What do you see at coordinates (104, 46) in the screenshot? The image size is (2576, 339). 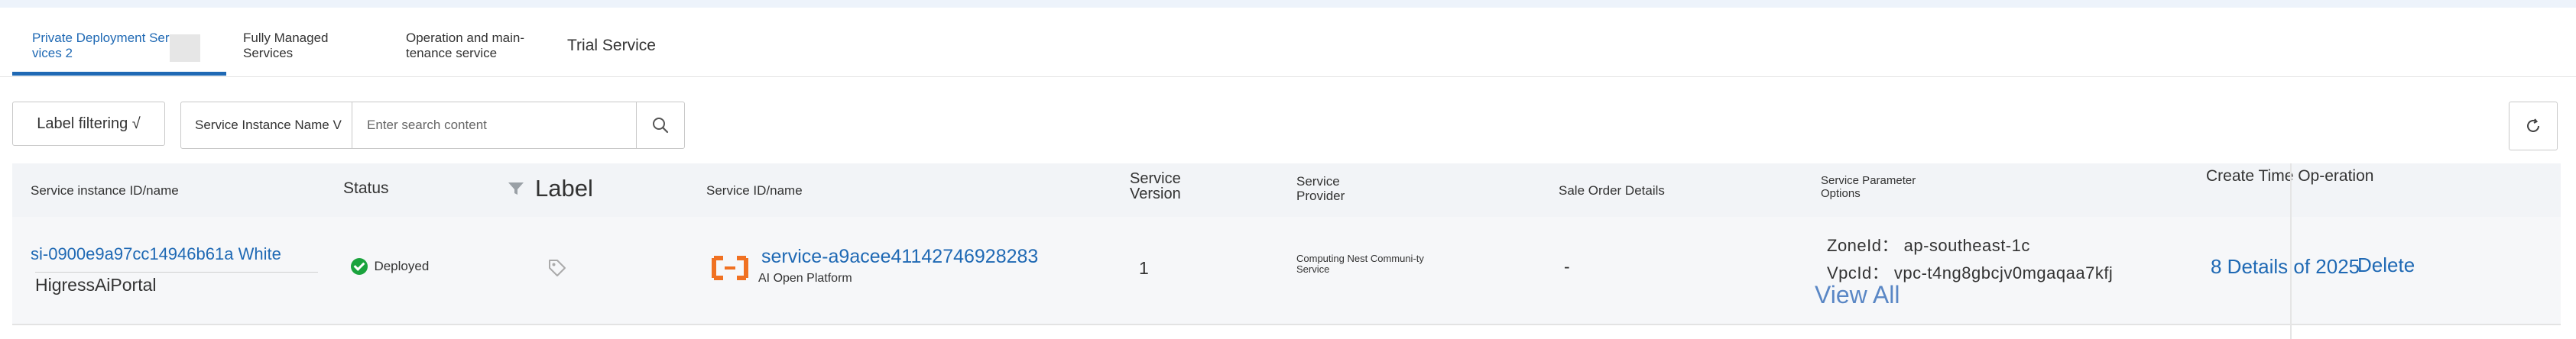 I see `tab-private-deployment: Private Deployment Ser-vices 2` at bounding box center [104, 46].